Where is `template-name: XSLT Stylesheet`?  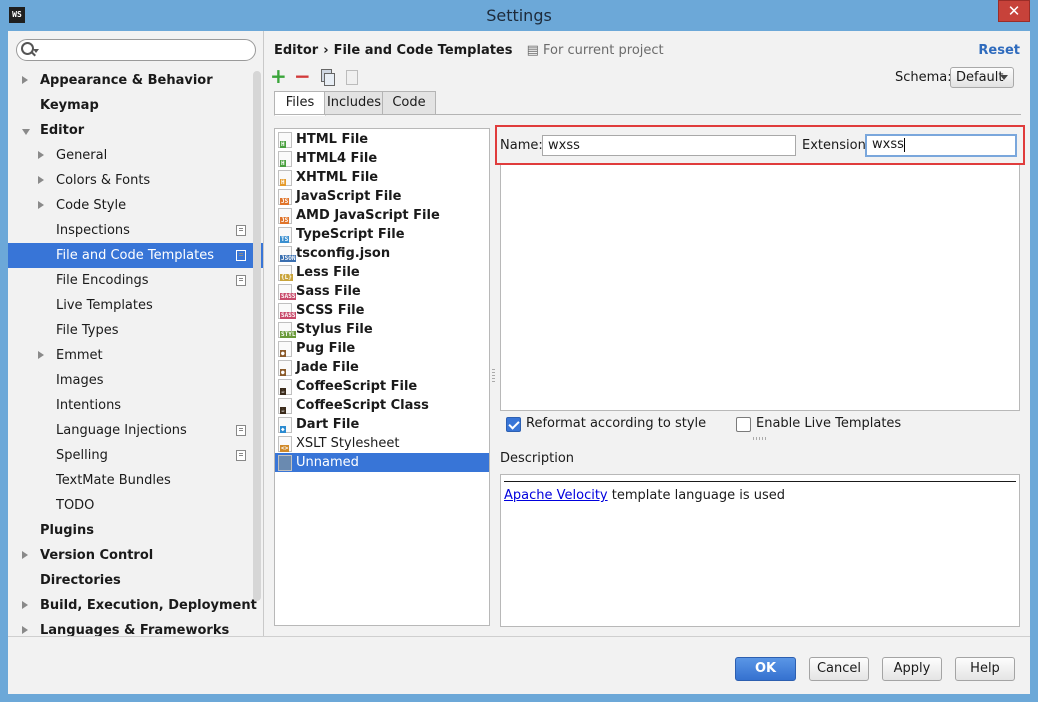
template-name: XSLT Stylesheet is located at coordinates (348, 443).